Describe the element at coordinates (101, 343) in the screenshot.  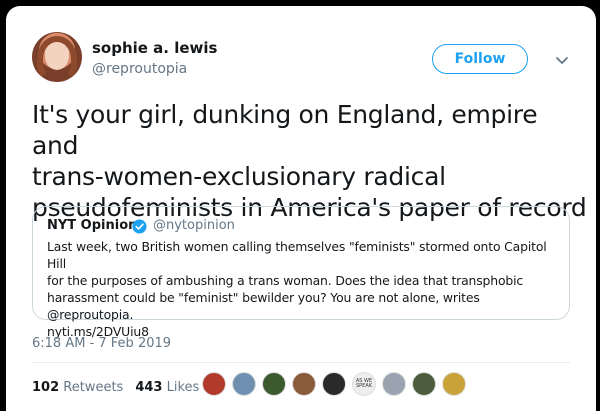
I see `tweet-timestamp: 6:18 AM - 7 Feb 2019` at that location.